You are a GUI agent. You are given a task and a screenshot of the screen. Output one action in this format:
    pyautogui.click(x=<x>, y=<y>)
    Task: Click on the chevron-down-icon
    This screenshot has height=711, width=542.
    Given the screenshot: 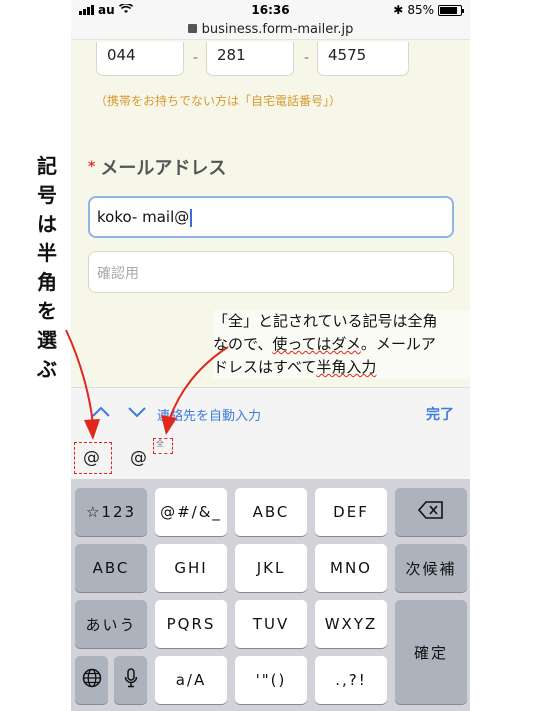 What is the action you would take?
    pyautogui.click(x=137, y=412)
    